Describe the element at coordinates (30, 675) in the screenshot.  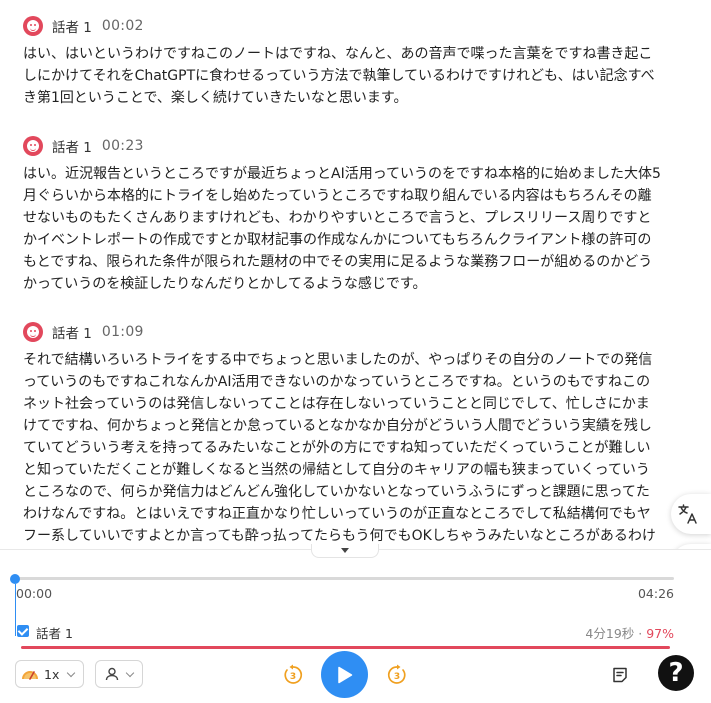
I see `speed-meter-icon` at that location.